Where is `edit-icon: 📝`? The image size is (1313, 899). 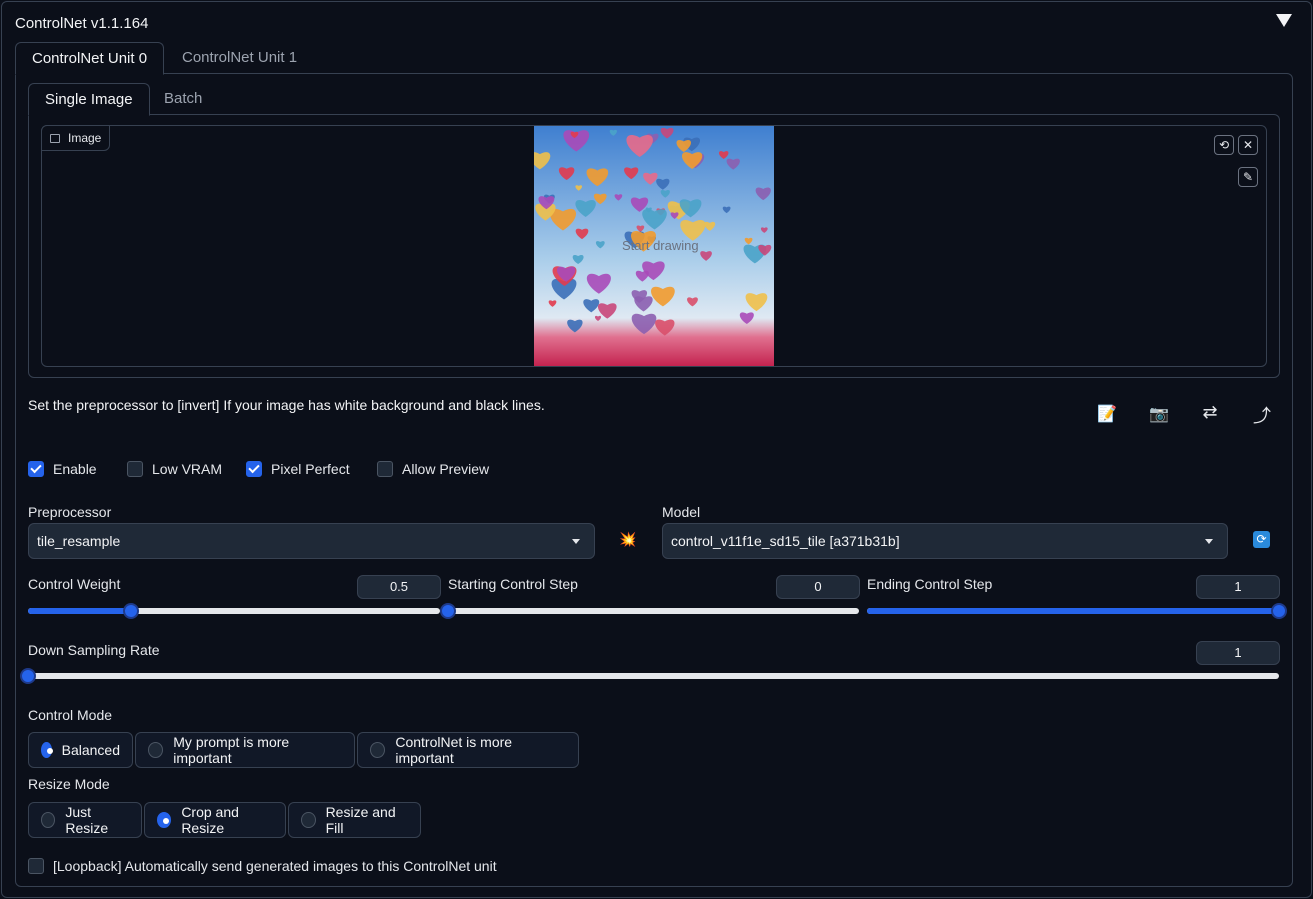 edit-icon: 📝 is located at coordinates (1107, 414).